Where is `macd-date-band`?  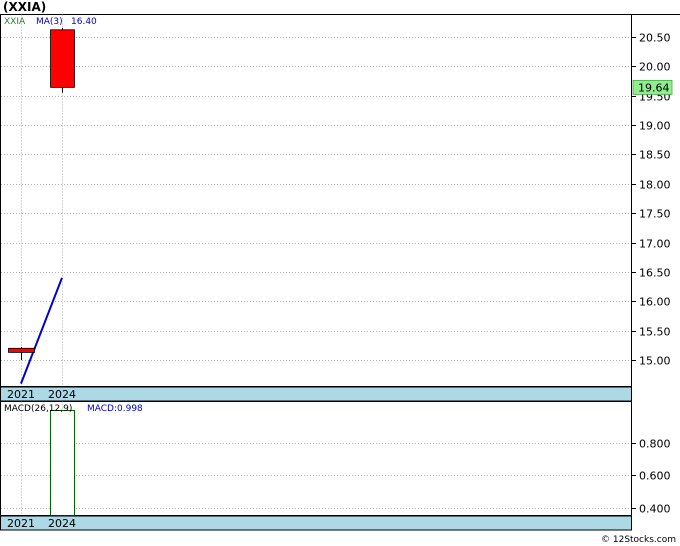 macd-date-band is located at coordinates (316, 523).